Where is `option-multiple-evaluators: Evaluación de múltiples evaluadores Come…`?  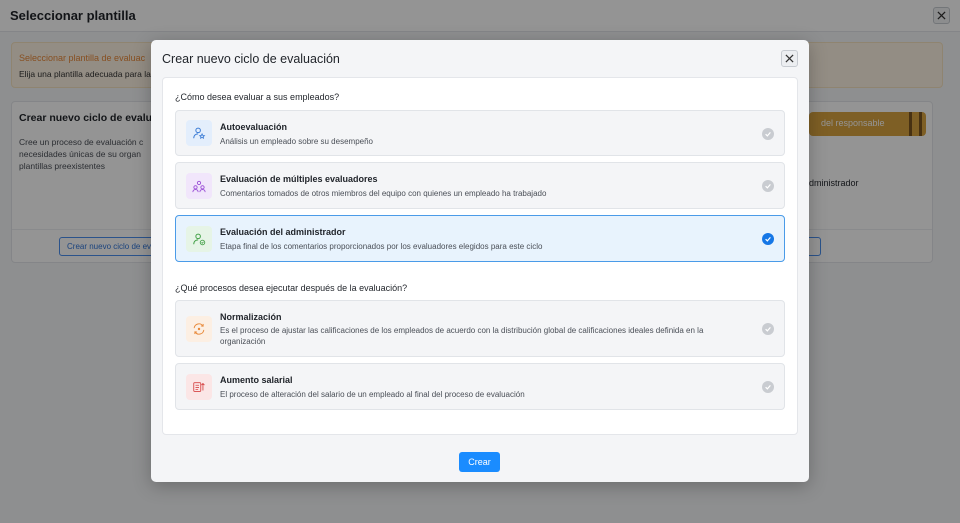
option-multiple-evaluators: Evaluación de múltiples evaluadores Come… is located at coordinates (480, 185).